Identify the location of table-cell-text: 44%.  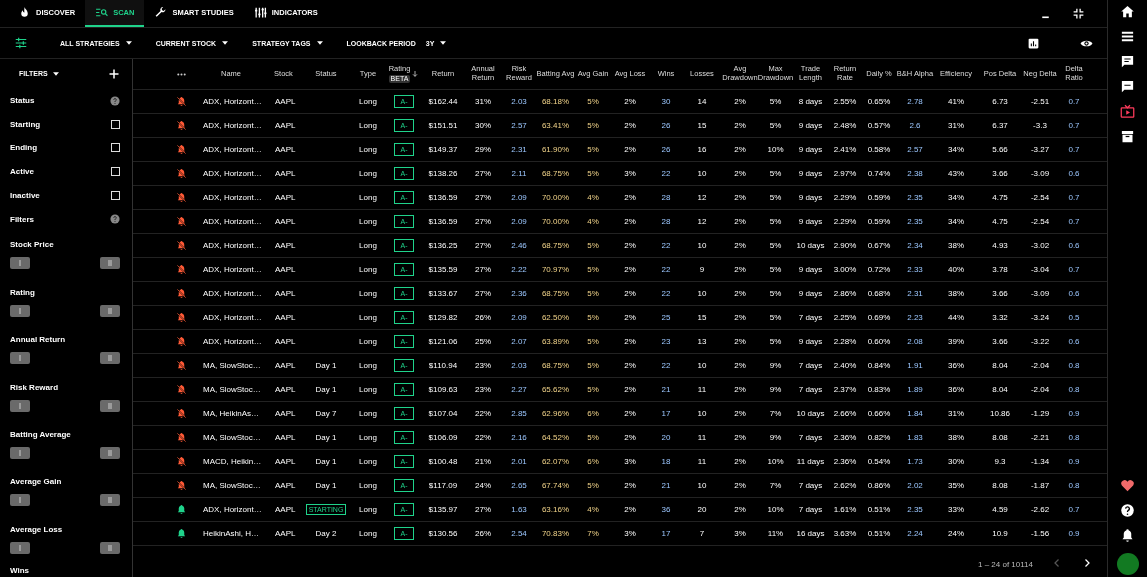
(956, 317).